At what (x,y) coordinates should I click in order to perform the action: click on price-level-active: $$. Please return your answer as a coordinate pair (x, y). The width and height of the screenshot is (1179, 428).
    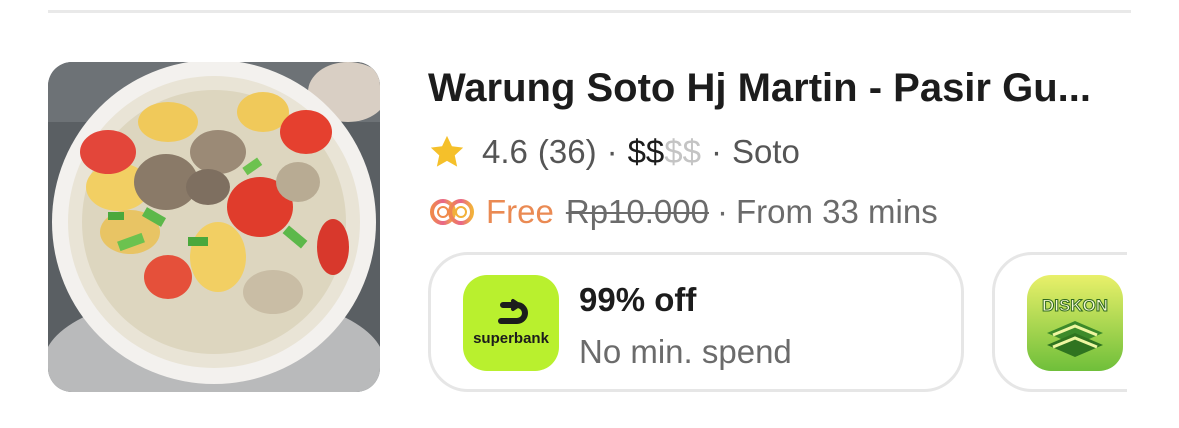
    Looking at the image, I should click on (646, 151).